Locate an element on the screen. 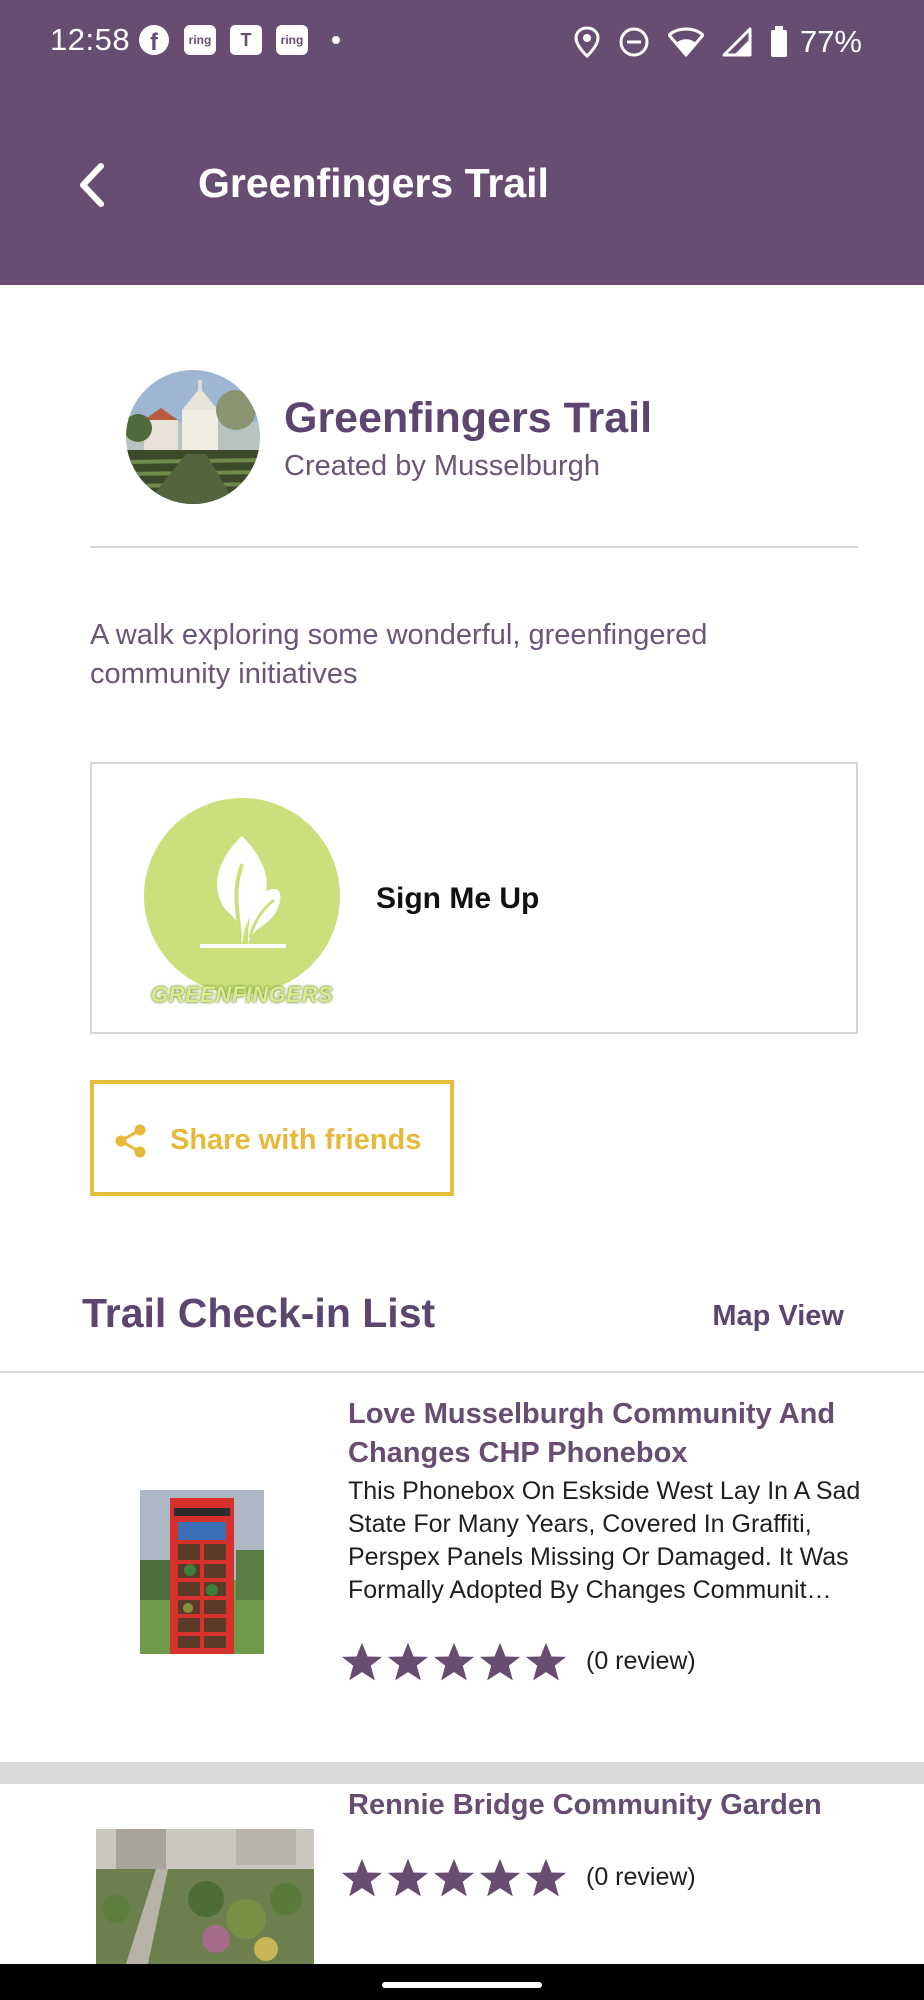  greenfingers-logo is located at coordinates (242, 896).